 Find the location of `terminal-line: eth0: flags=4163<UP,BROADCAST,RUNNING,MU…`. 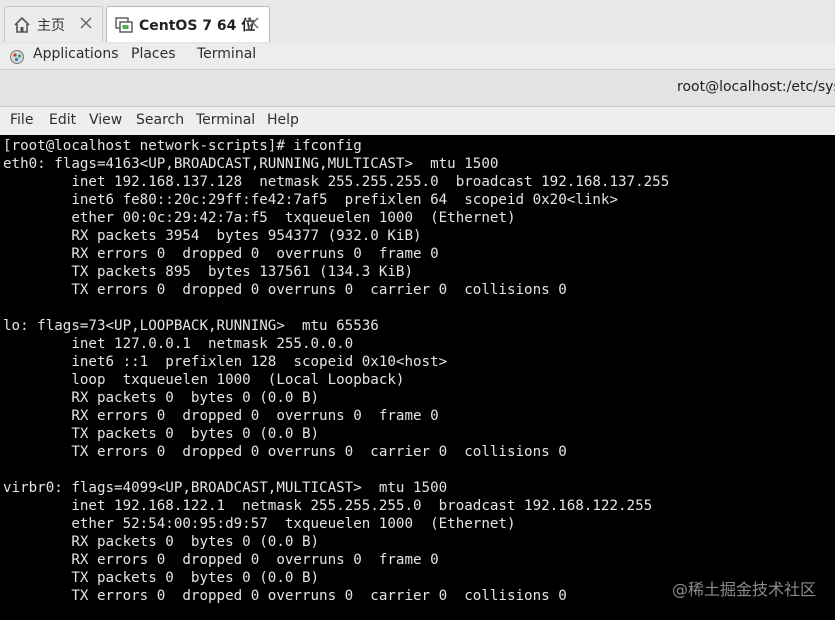

terminal-line: eth0: flags=4163<UP,BROADCAST,RUNNING,MU… is located at coordinates (251, 164).